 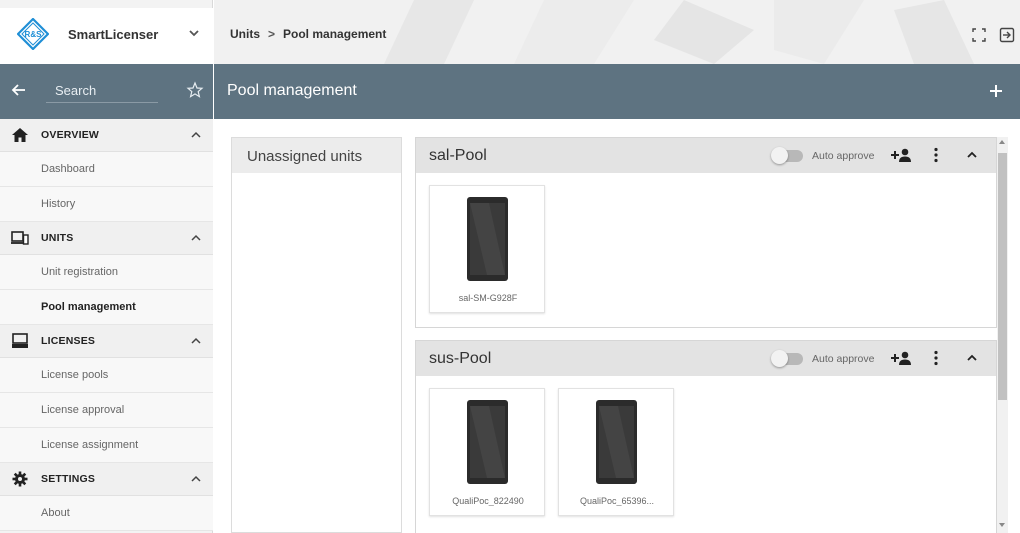 I want to click on sidebar-item-about: About, so click(x=106, y=513).